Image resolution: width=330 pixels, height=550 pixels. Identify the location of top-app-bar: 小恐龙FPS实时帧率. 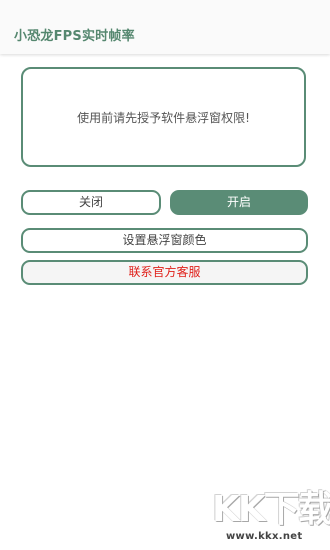
(165, 27).